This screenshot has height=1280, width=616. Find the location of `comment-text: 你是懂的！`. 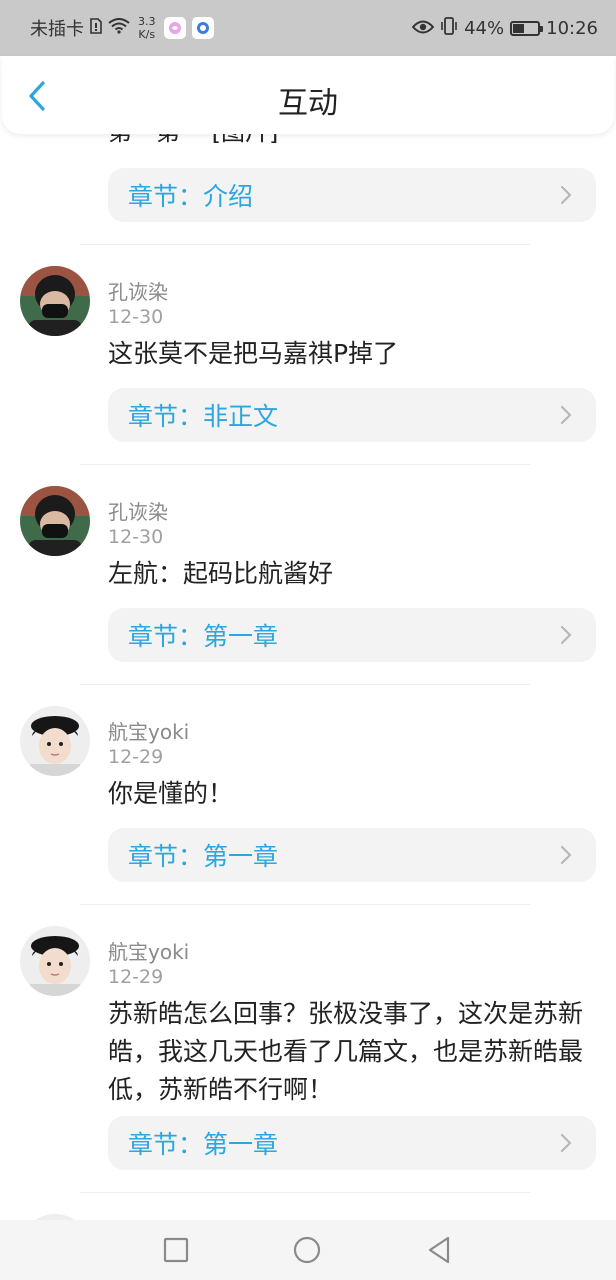

comment-text: 你是懂的！ is located at coordinates (171, 793).